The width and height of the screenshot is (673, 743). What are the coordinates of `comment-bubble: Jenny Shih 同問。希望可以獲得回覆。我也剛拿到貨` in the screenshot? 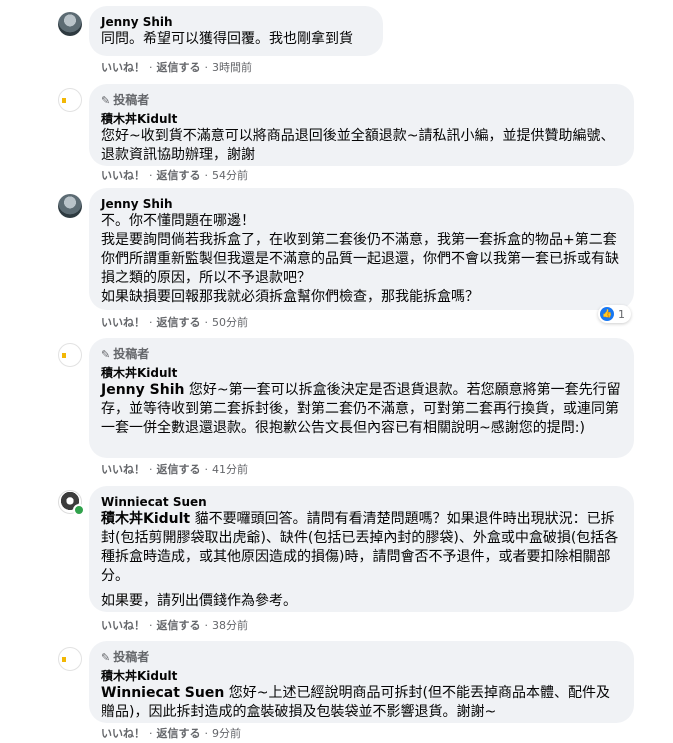 It's located at (236, 31).